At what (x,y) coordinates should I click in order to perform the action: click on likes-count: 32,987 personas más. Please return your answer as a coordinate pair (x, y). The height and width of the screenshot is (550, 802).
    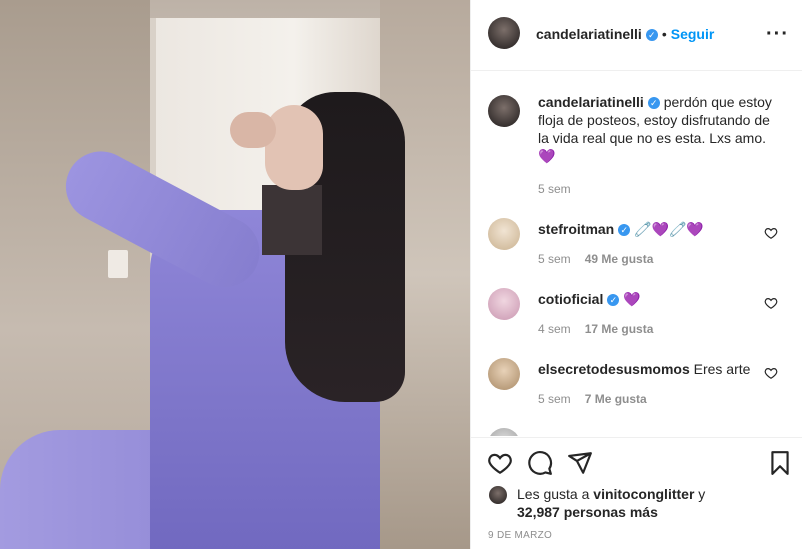
    Looking at the image, I should click on (587, 512).